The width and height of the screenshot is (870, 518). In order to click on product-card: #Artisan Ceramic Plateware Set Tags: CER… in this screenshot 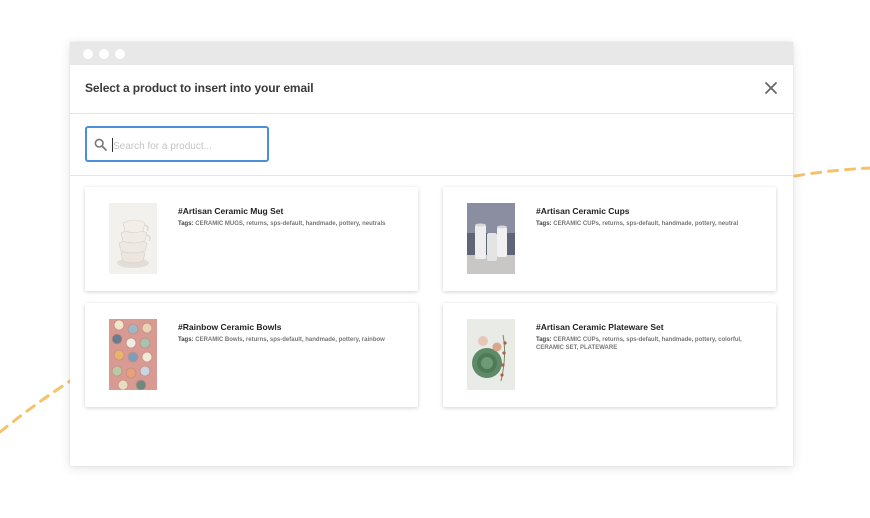, I will do `click(609, 355)`.